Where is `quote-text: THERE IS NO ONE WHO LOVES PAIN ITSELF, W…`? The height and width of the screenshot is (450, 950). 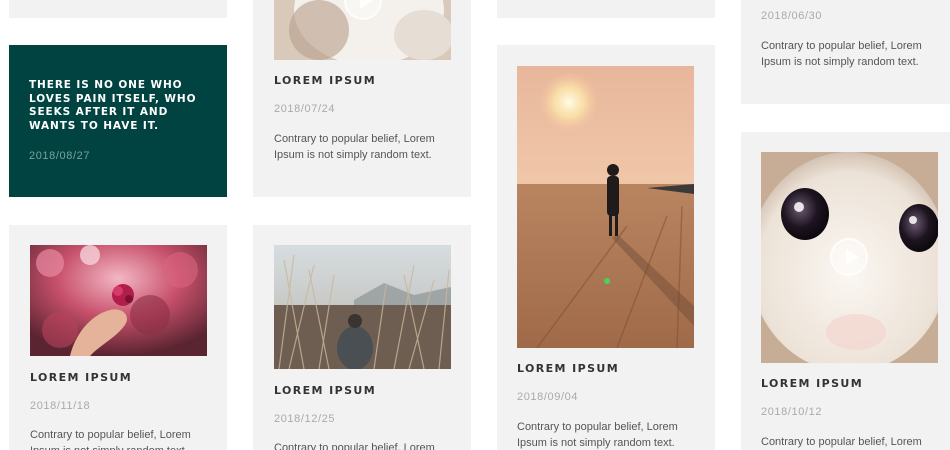
quote-text: THERE IS NO ONE WHO LOVES PAIN ITSELF, W… is located at coordinates (113, 105).